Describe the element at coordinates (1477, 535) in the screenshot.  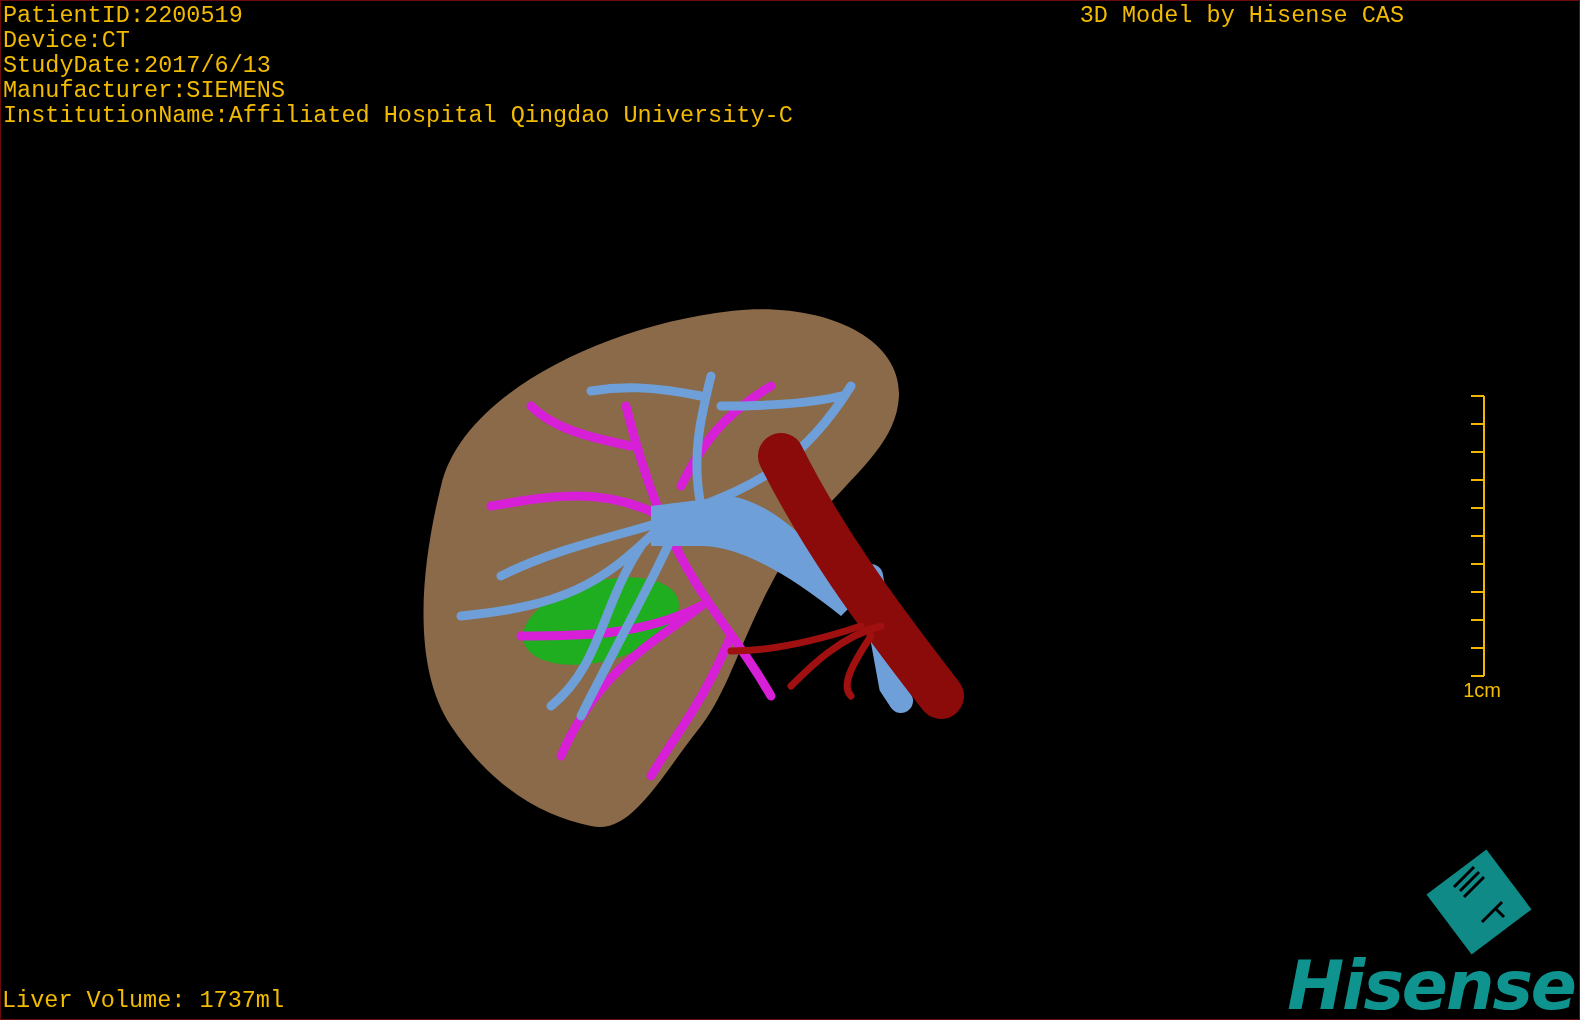
I see `scale-bar-icon` at that location.